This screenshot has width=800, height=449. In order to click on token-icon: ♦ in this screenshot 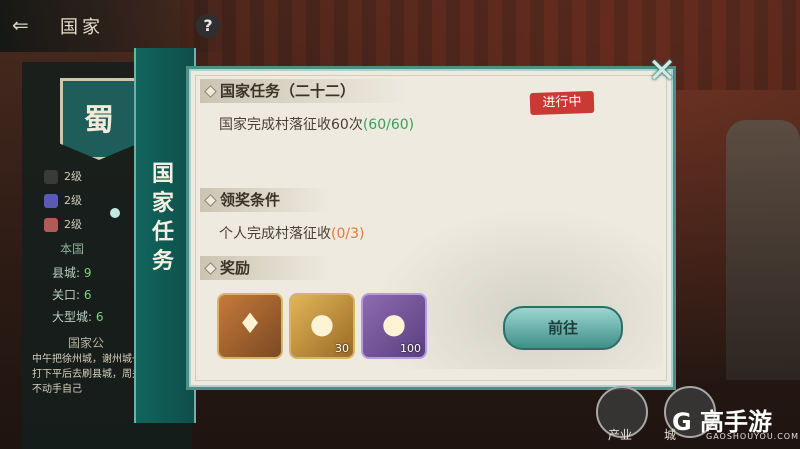, I will do `click(250, 323)`.